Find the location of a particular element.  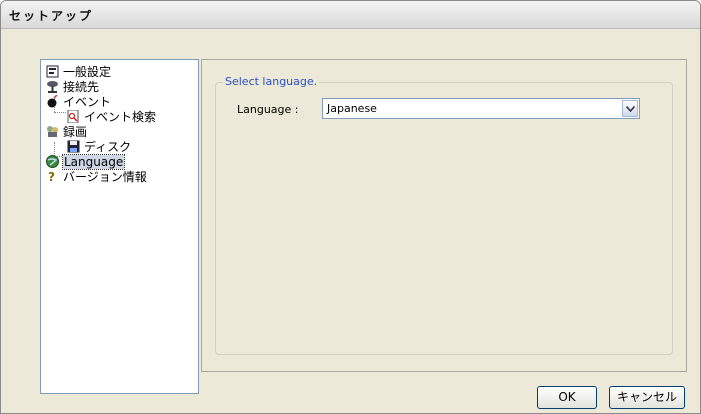

tree-item-language: Language is located at coordinates (86, 161).